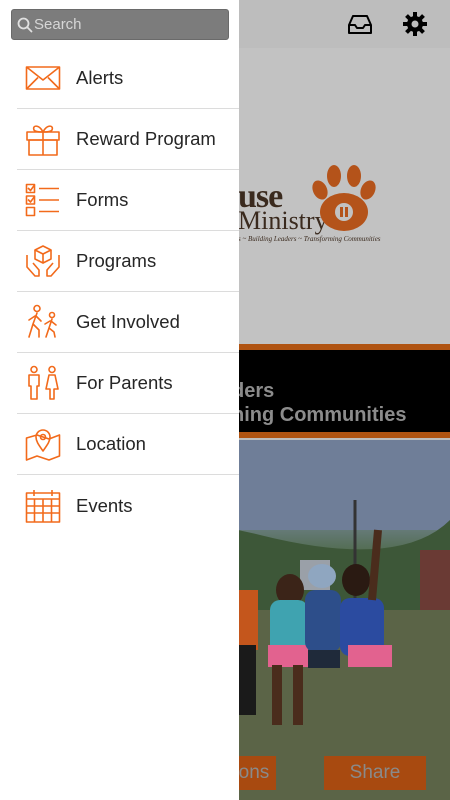 Image resolution: width=450 pixels, height=800 pixels. Describe the element at coordinates (43, 444) in the screenshot. I see `map-pin-icon` at that location.